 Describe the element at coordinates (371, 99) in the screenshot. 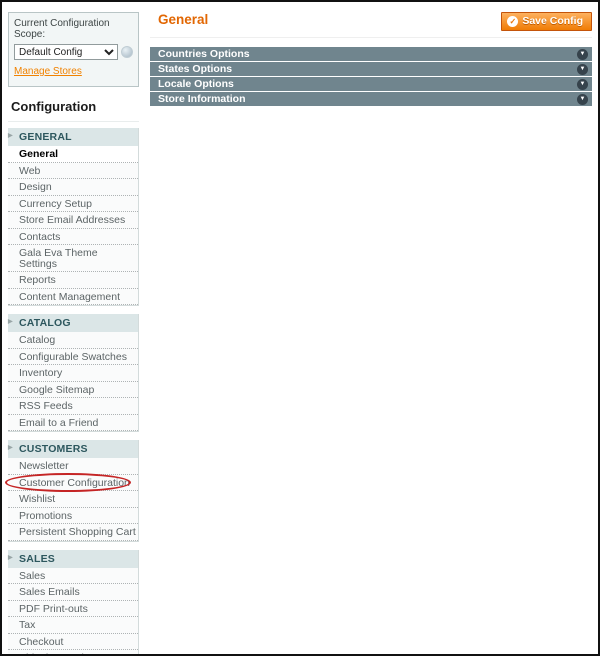

I see `panel-store-information: Store Information ▼` at that location.